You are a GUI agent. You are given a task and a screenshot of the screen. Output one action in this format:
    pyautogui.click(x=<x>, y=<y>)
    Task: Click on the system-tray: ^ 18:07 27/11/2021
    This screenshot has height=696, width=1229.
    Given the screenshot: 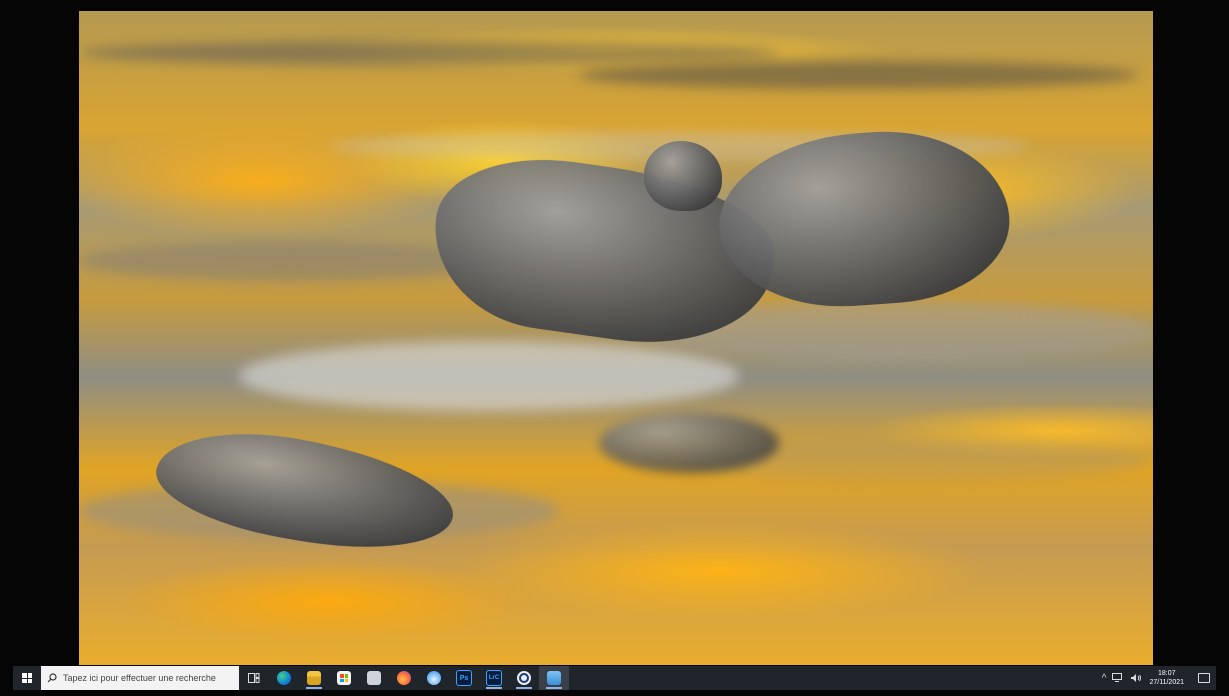 What is the action you would take?
    pyautogui.click(x=1157, y=678)
    